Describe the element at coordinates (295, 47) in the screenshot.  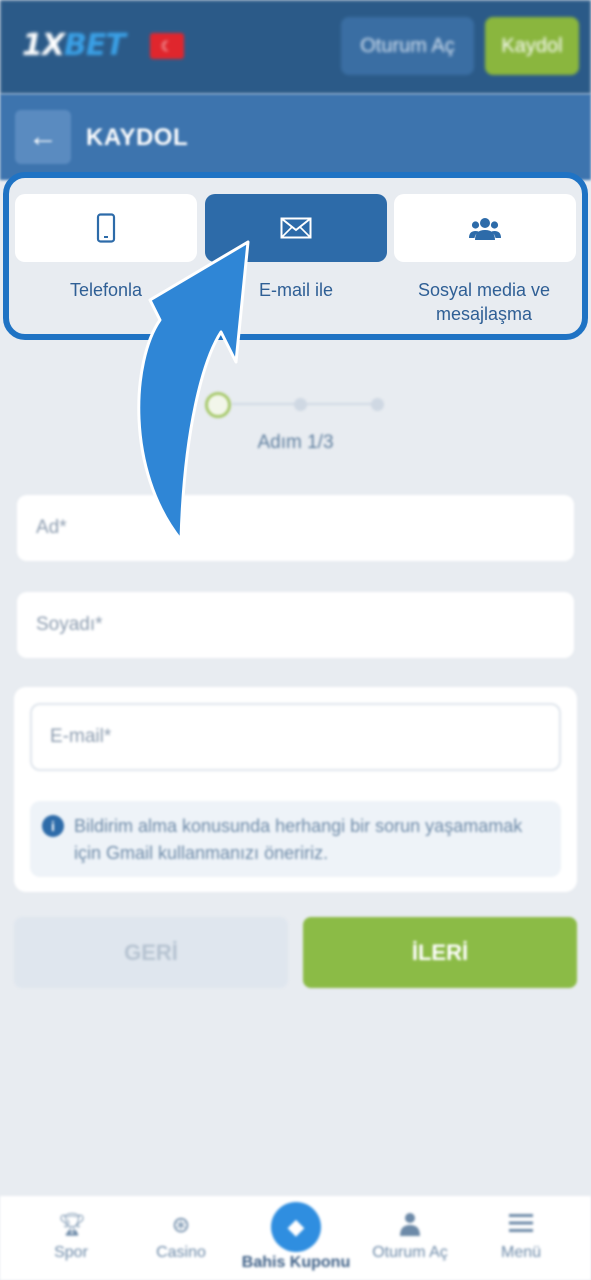
I see `top-header: 1XBET ☾ Oturum Aç Kaydol` at that location.